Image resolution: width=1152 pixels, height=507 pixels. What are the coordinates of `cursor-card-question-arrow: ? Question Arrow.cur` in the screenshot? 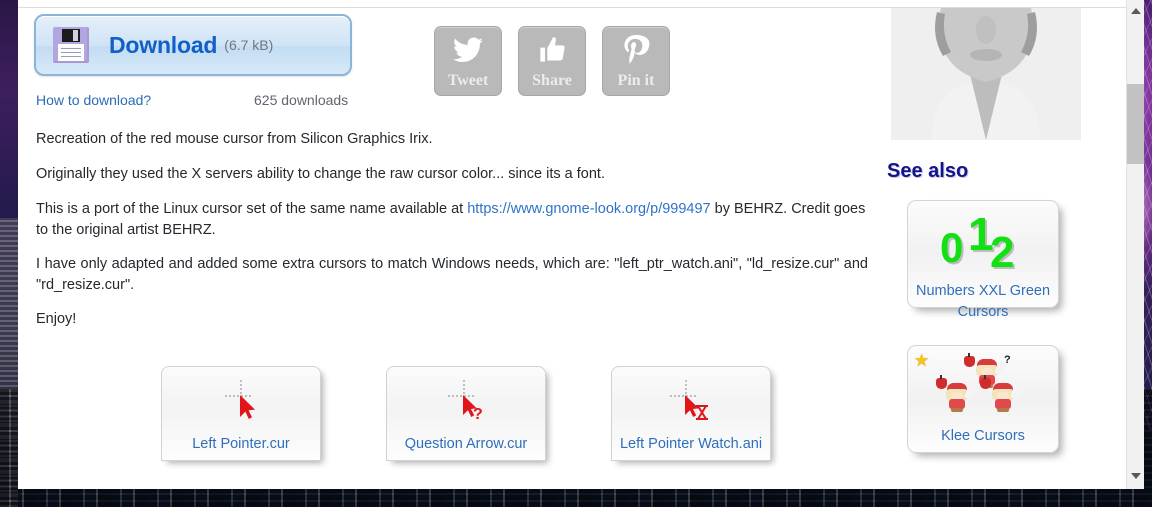 It's located at (466, 413).